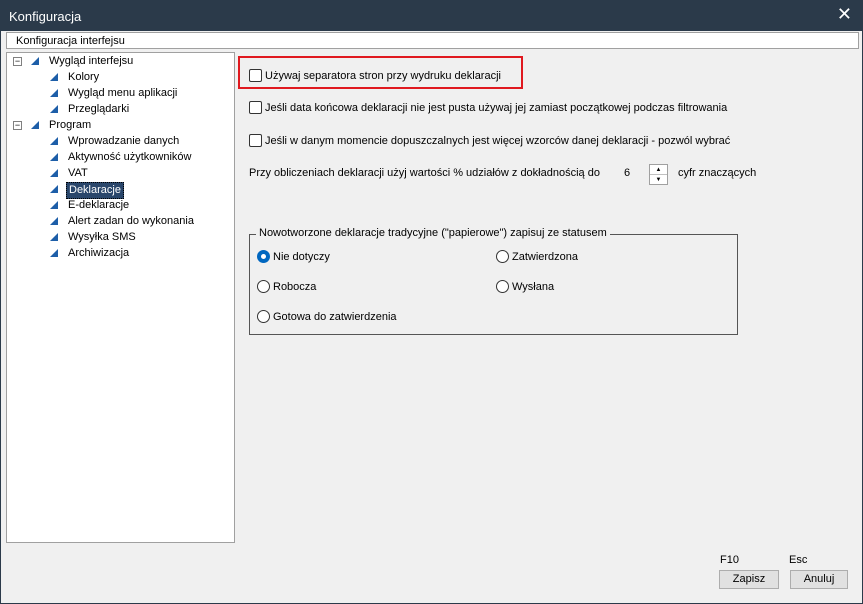 The width and height of the screenshot is (863, 604). Describe the element at coordinates (99, 109) in the screenshot. I see `tree-item-label: Przeglądarki` at that location.